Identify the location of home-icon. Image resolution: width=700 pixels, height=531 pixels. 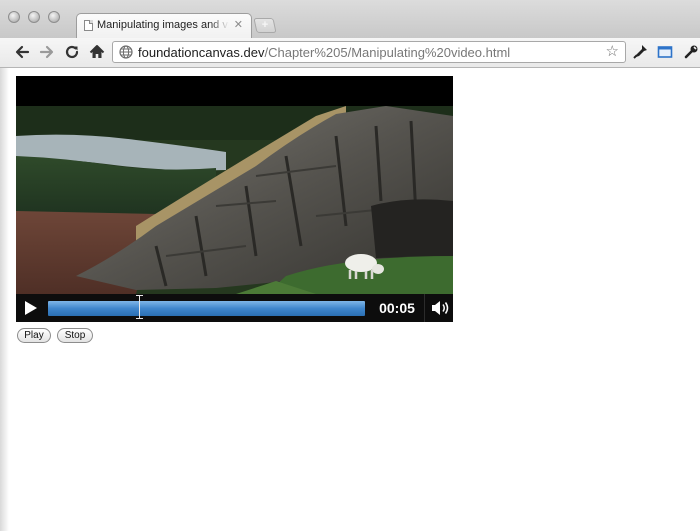
(97, 51).